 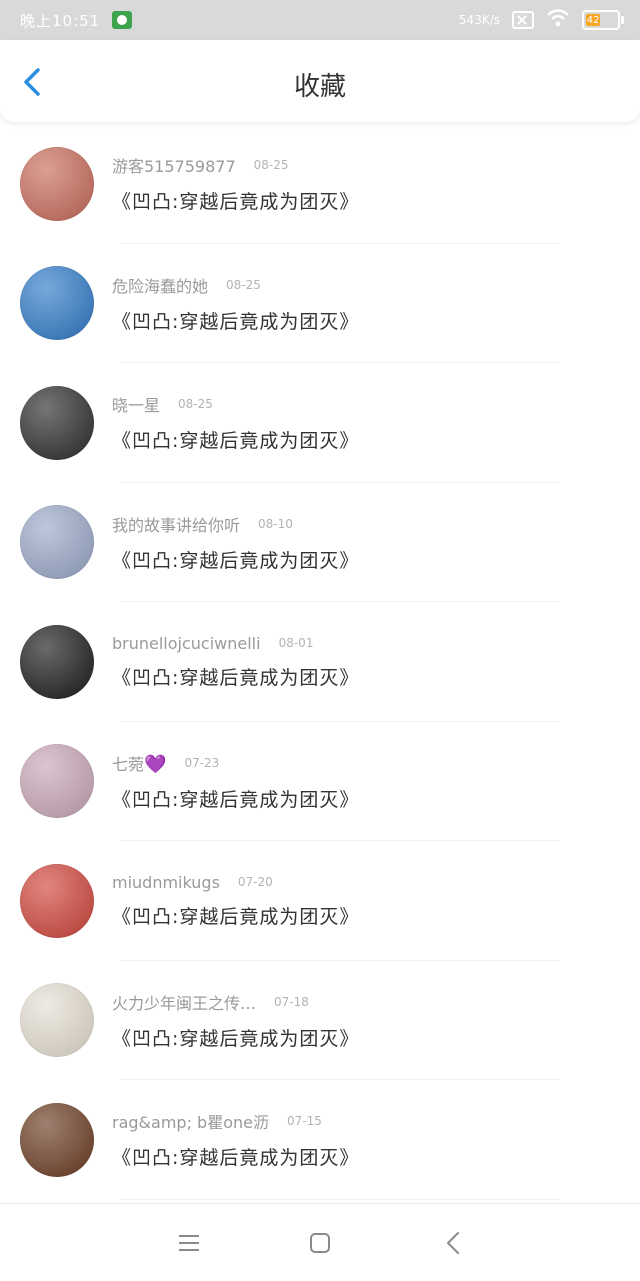 I want to click on list-item: 游客515759877 08-25 《凹凸:穿越后竟成为团灭》, so click(x=320, y=184).